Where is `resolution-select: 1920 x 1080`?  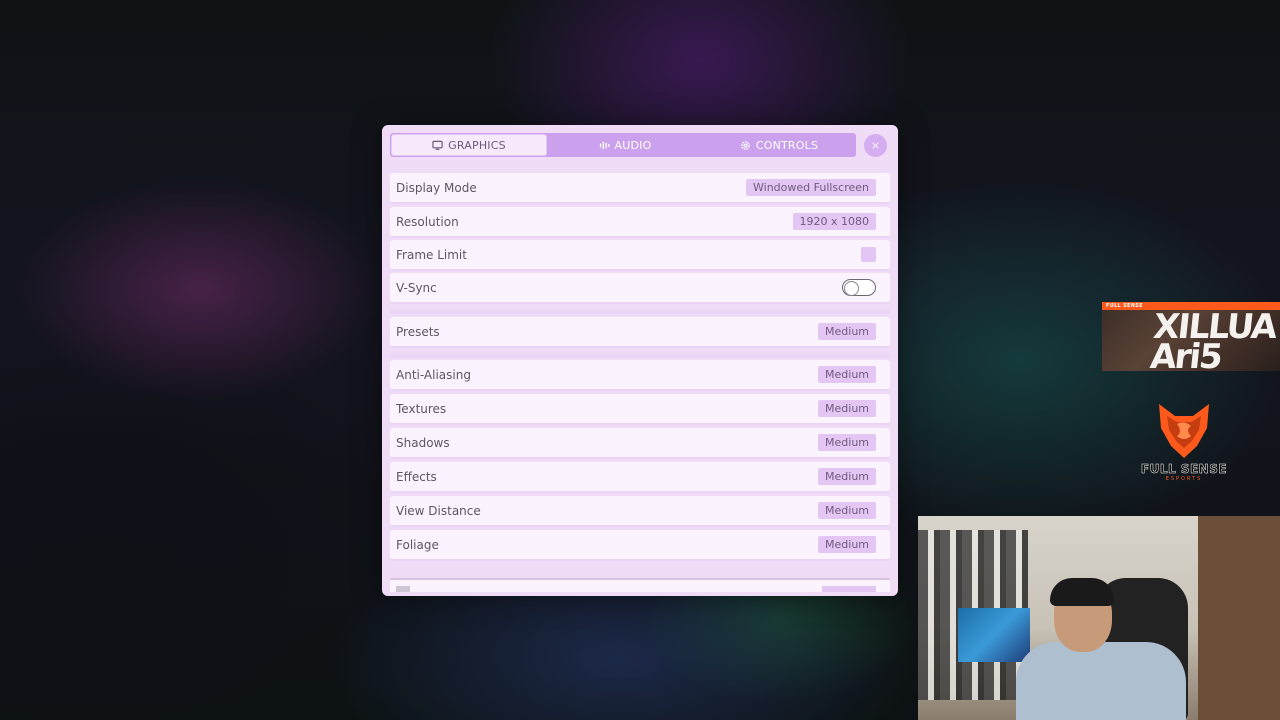
resolution-select: 1920 x 1080 is located at coordinates (834, 221).